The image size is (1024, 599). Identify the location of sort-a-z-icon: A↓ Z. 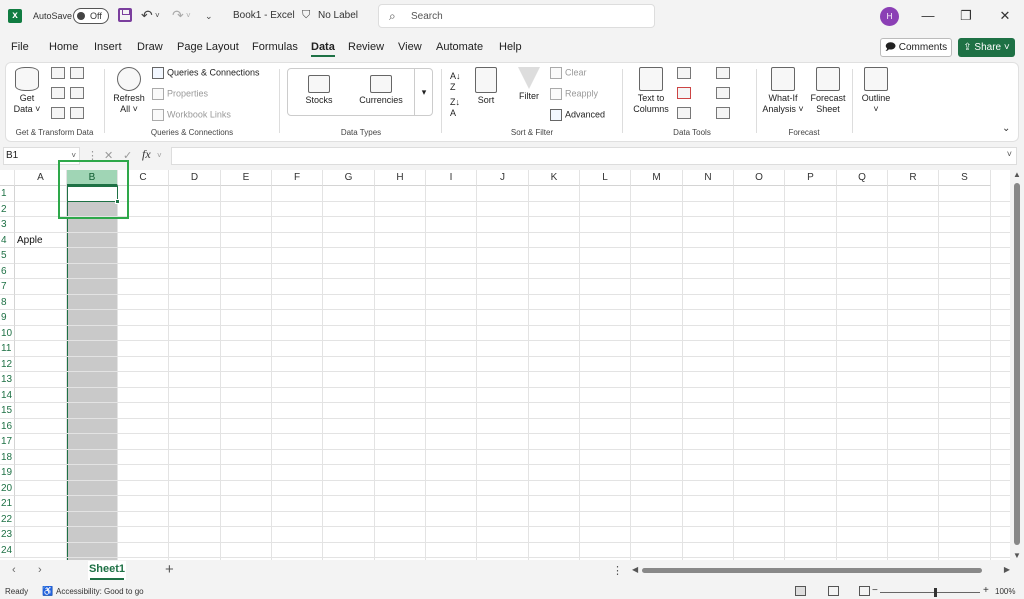
(455, 82).